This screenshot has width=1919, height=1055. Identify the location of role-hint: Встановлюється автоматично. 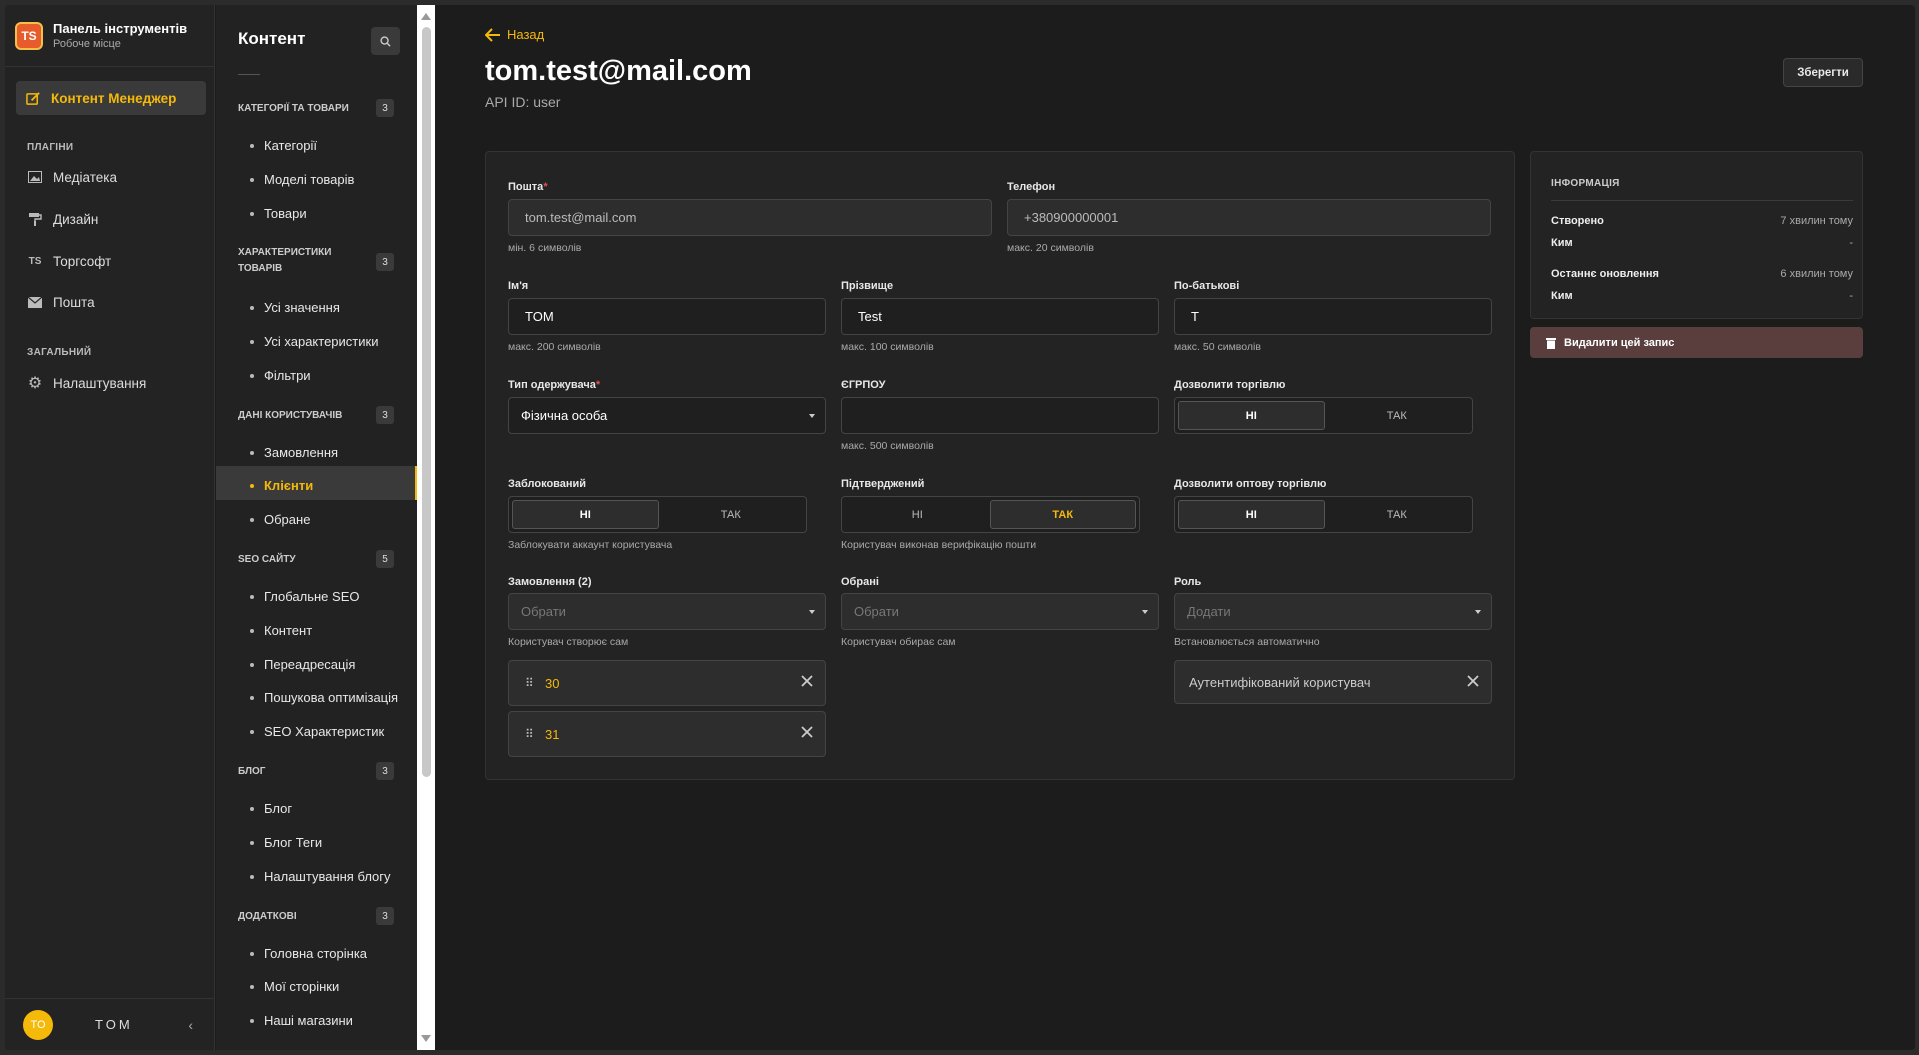
(1247, 642).